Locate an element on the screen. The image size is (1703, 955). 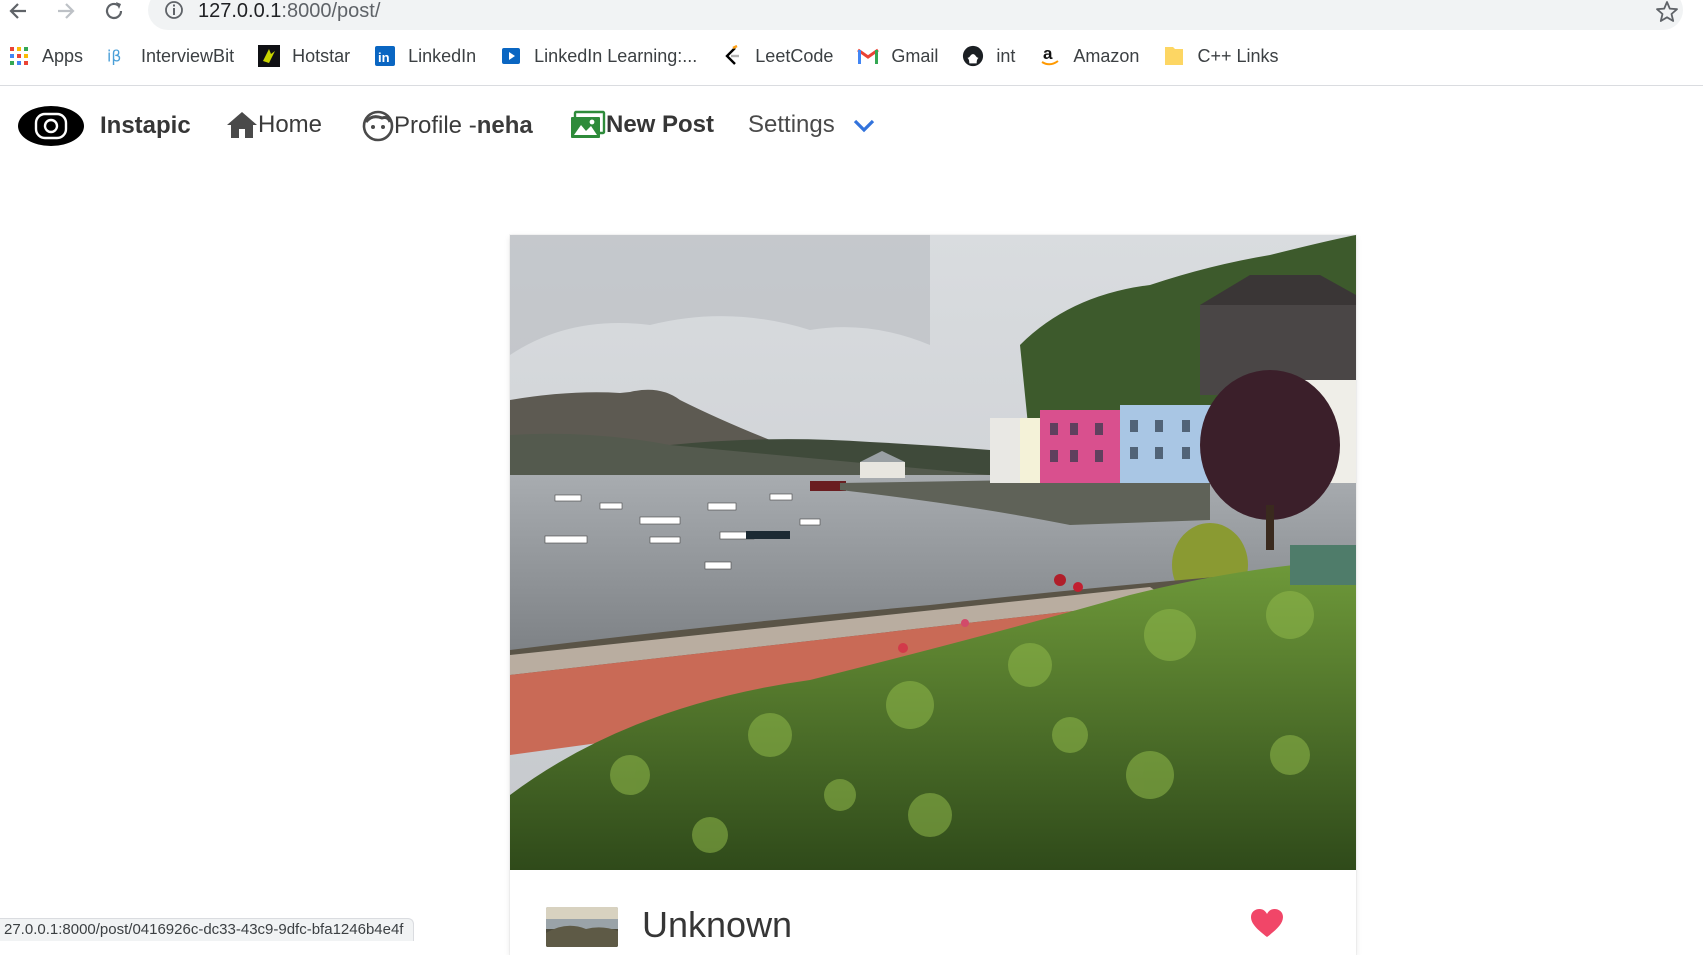
bookmark-leetcode: LeetCode is located at coordinates (777, 56).